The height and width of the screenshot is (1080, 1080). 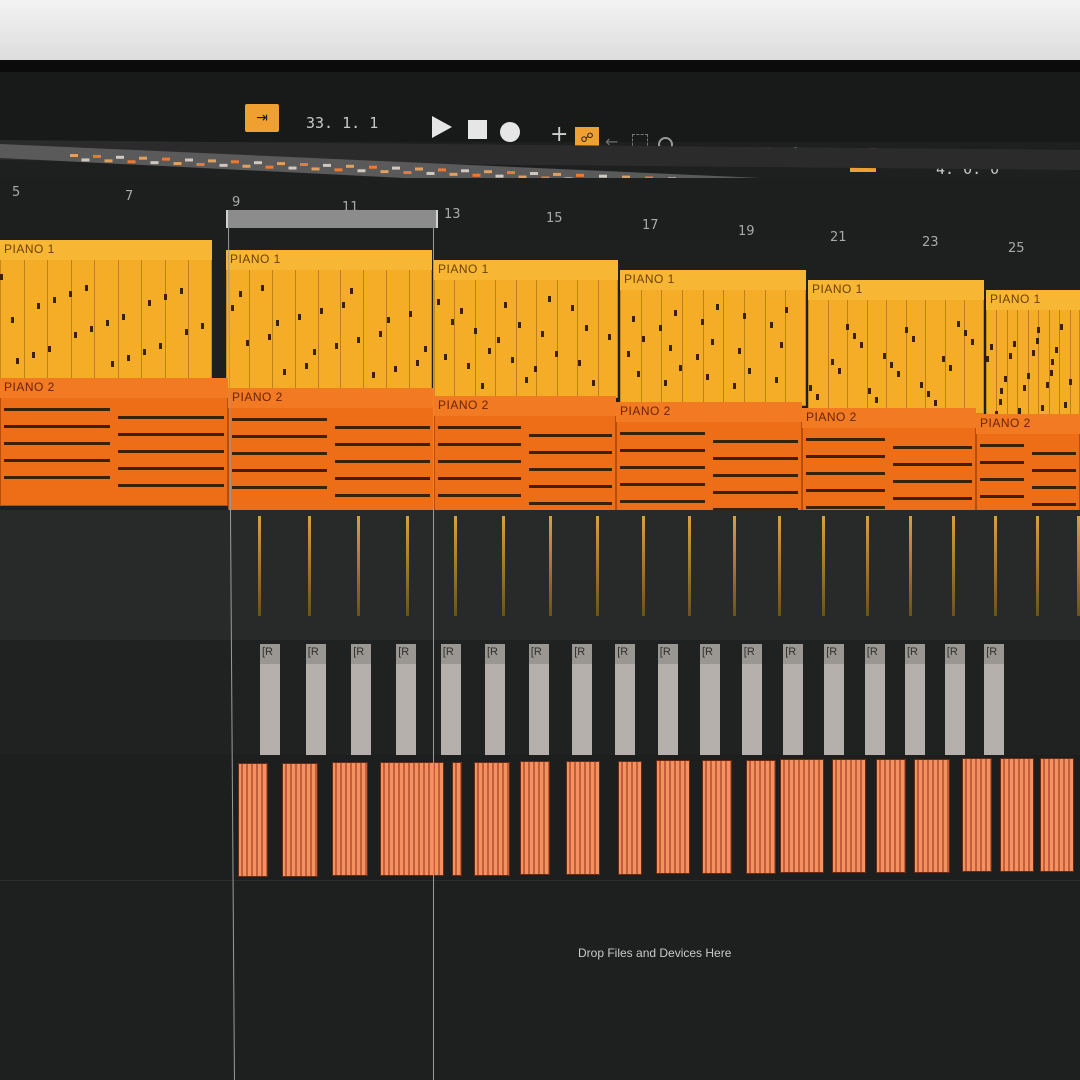 I want to click on play-icon, so click(x=442, y=127).